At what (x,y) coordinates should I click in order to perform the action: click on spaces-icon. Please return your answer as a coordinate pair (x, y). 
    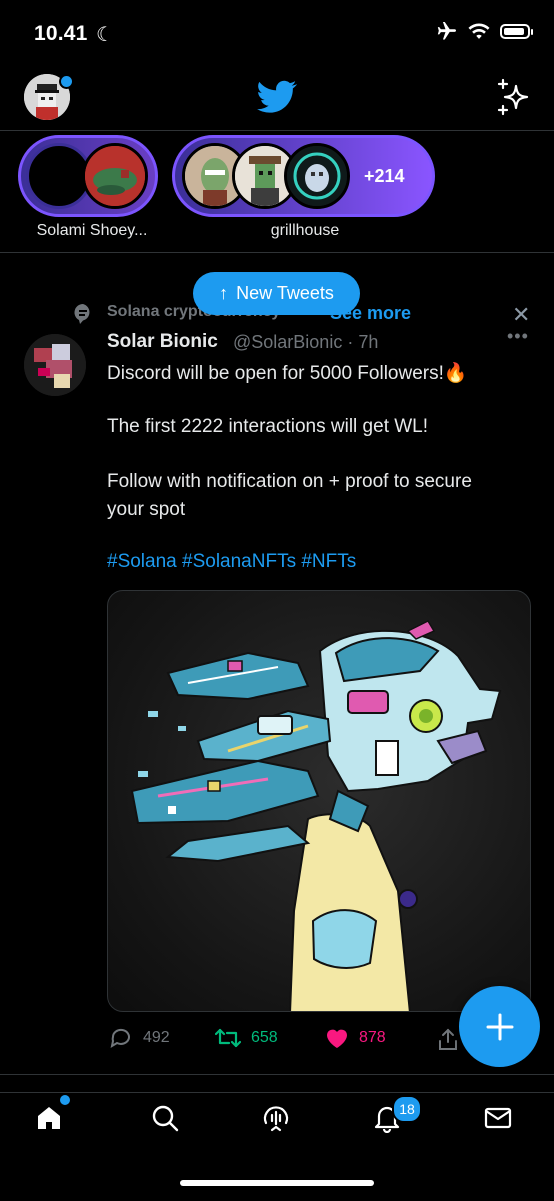
    Looking at the image, I should click on (276, 1119).